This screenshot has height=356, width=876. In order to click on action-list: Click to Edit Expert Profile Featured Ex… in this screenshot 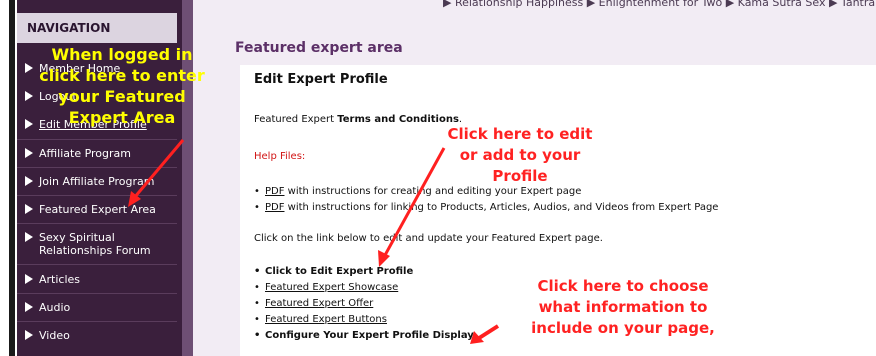, I will do `click(364, 306)`.